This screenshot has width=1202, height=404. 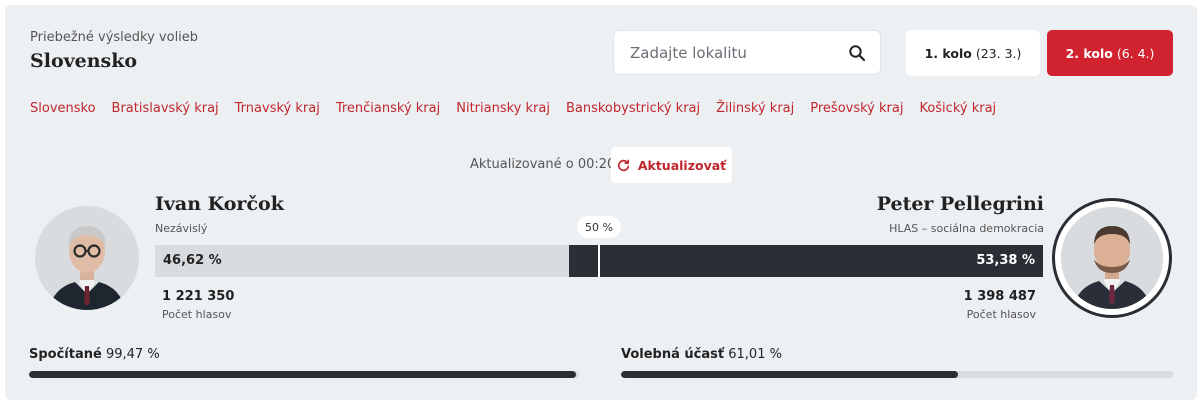 I want to click on last-updated-text: Aktualizované o 00:20, so click(x=543, y=164).